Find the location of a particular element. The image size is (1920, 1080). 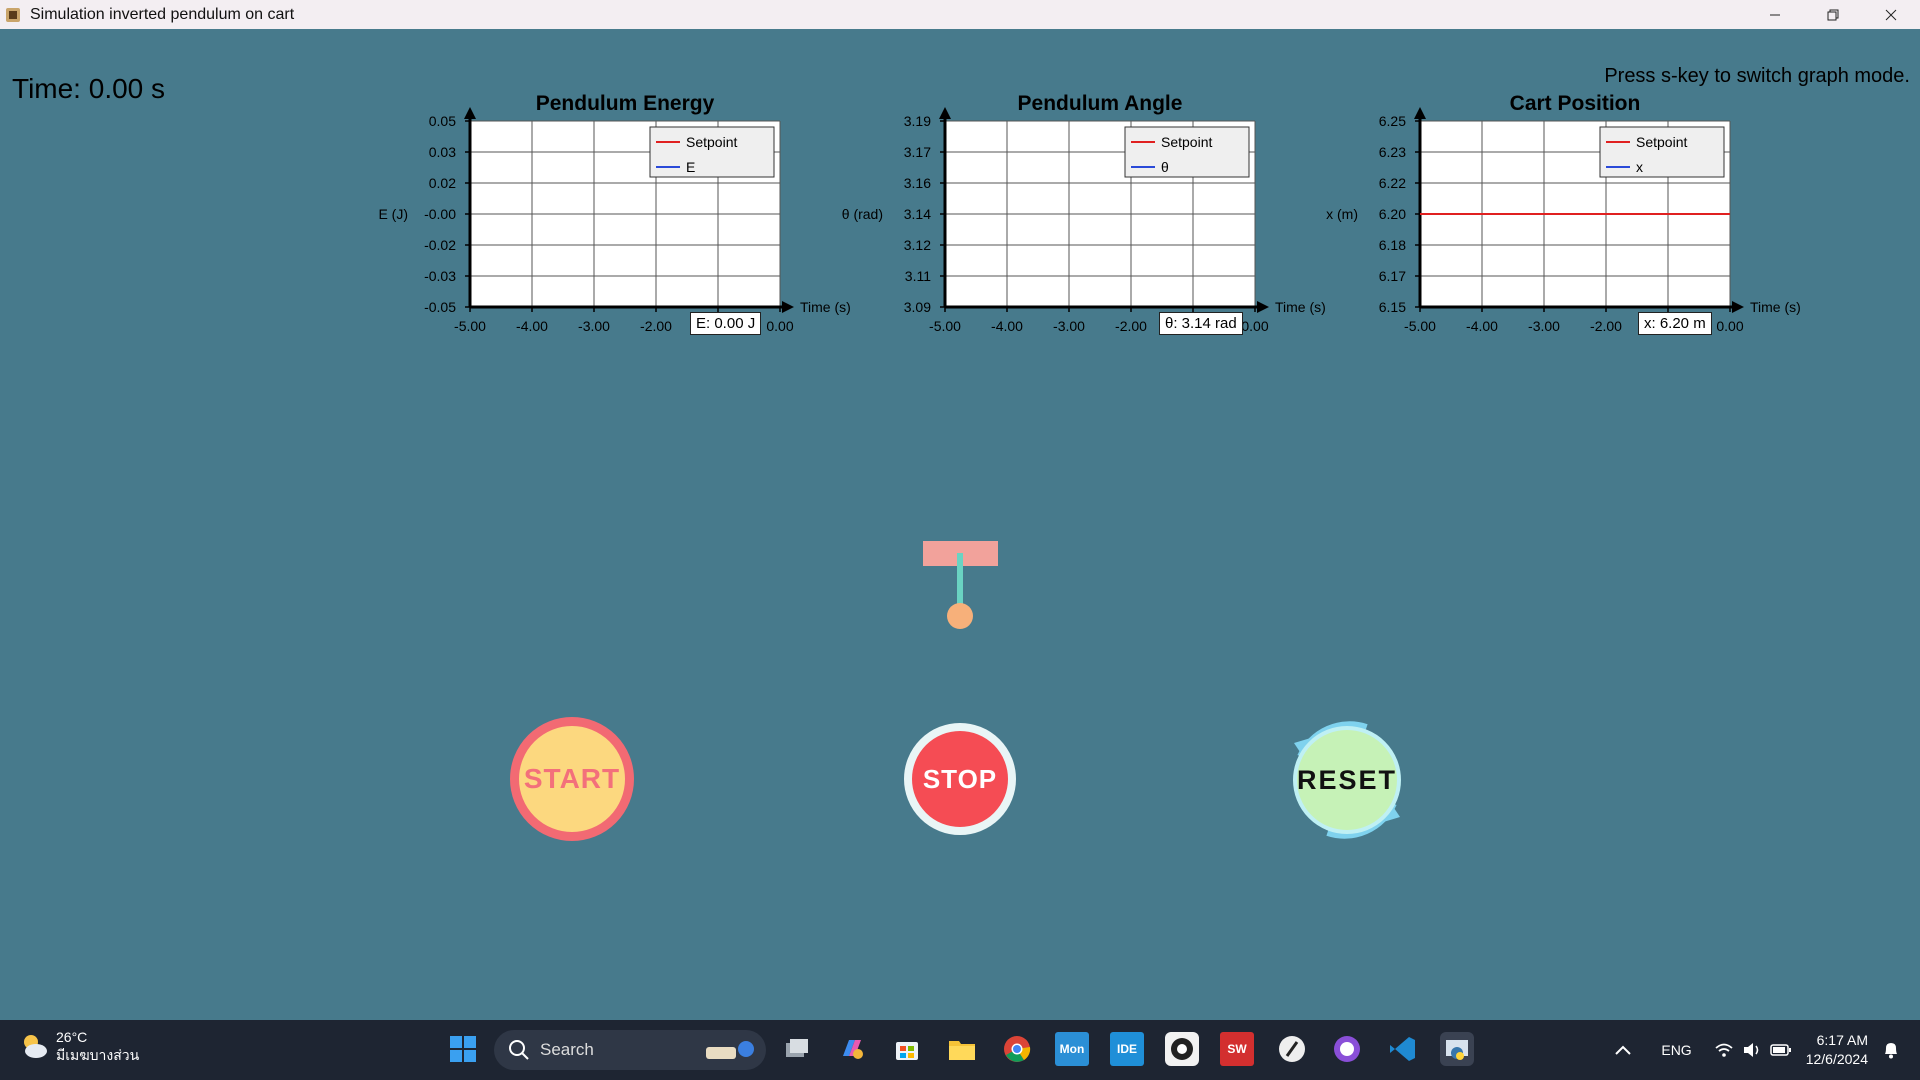

y-tick-label: -0.03 is located at coordinates (440, 276).